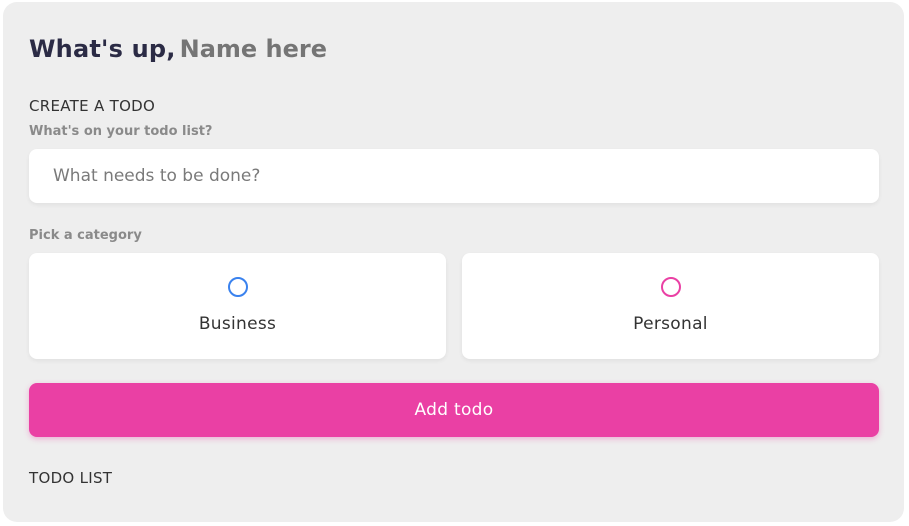  What do you see at coordinates (121, 131) in the screenshot?
I see `todo-input-label: What's on your todo list?` at bounding box center [121, 131].